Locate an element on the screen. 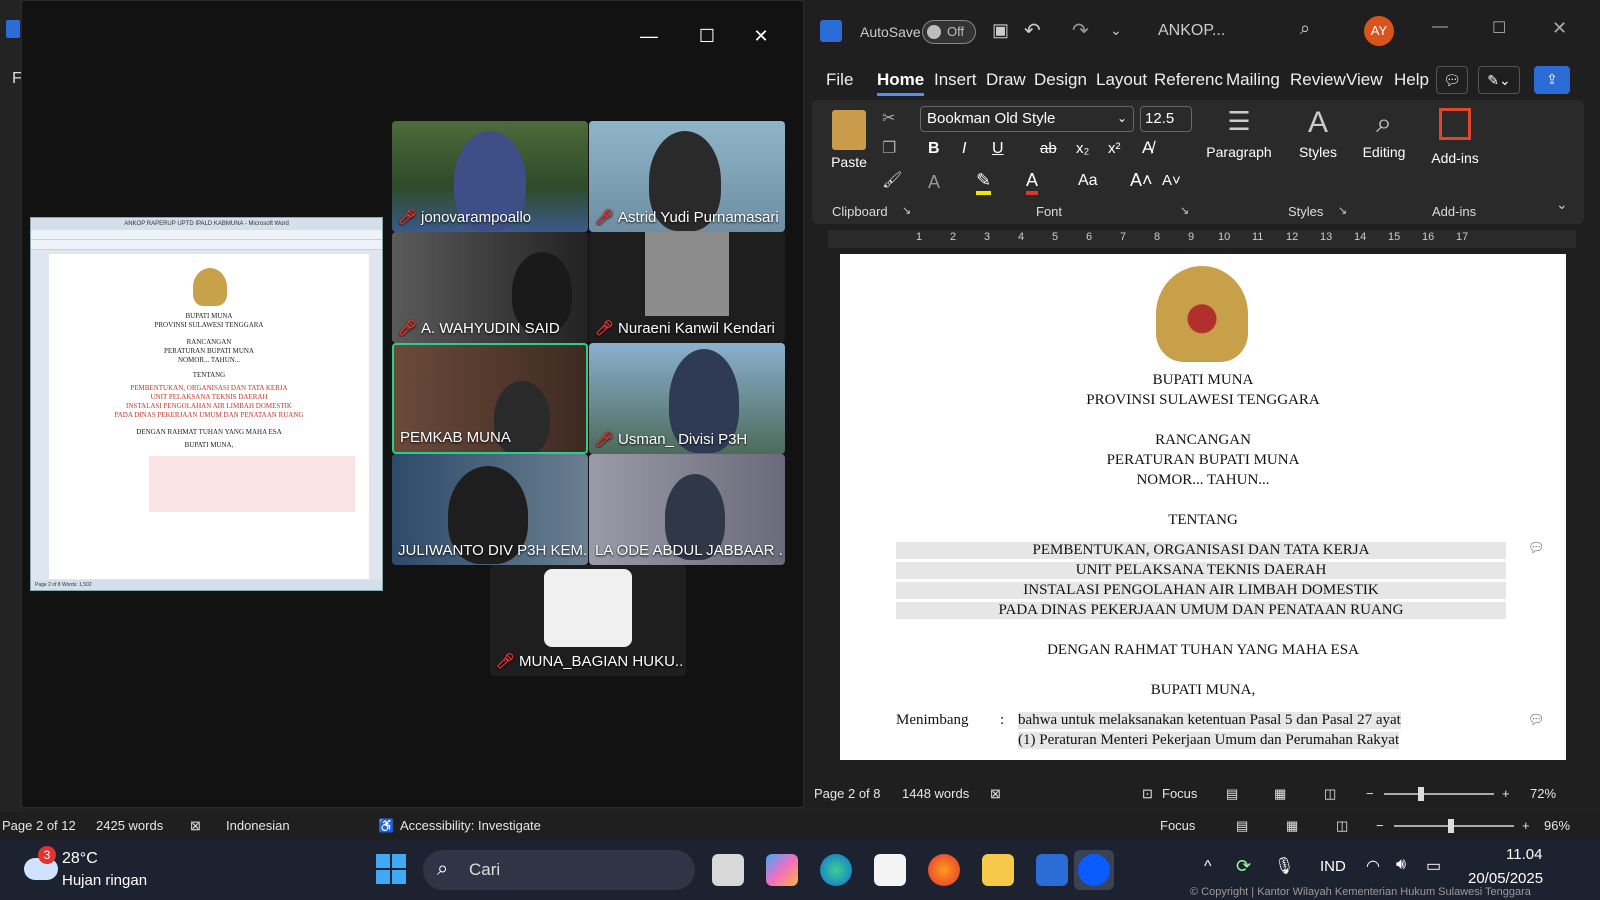 The height and width of the screenshot is (900, 1600). customize-qat-icon: ⌄ is located at coordinates (1116, 30).